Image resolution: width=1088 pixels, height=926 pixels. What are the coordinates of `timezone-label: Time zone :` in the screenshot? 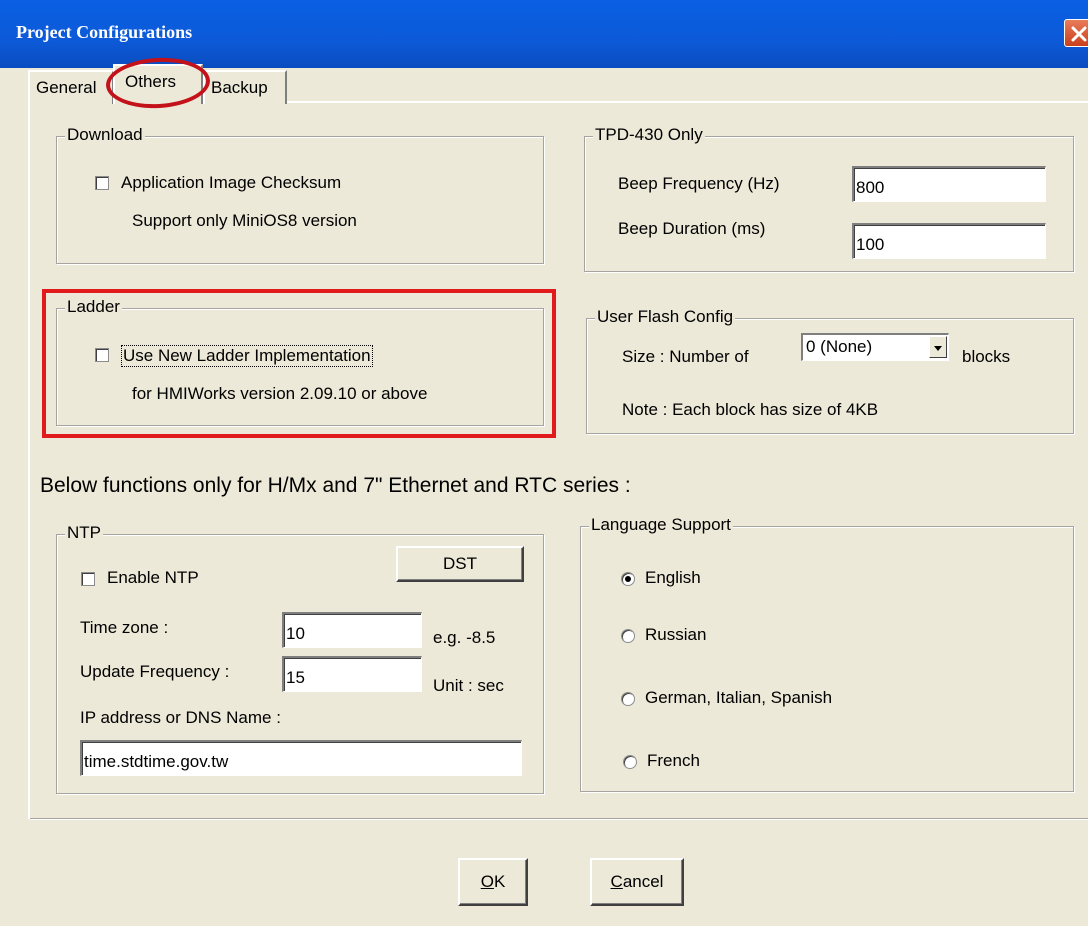 It's located at (124, 627).